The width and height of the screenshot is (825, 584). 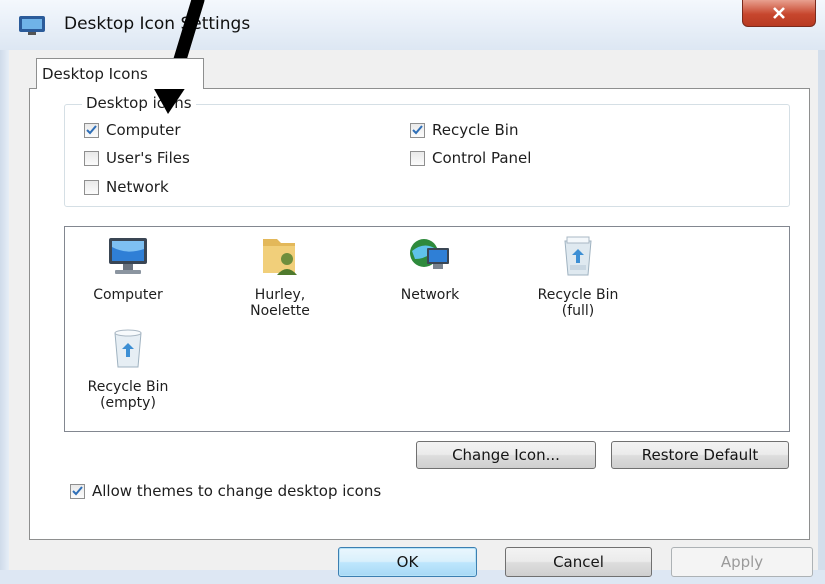 What do you see at coordinates (157, 24) in the screenshot?
I see `window-title: Desktop Icon Settings` at bounding box center [157, 24].